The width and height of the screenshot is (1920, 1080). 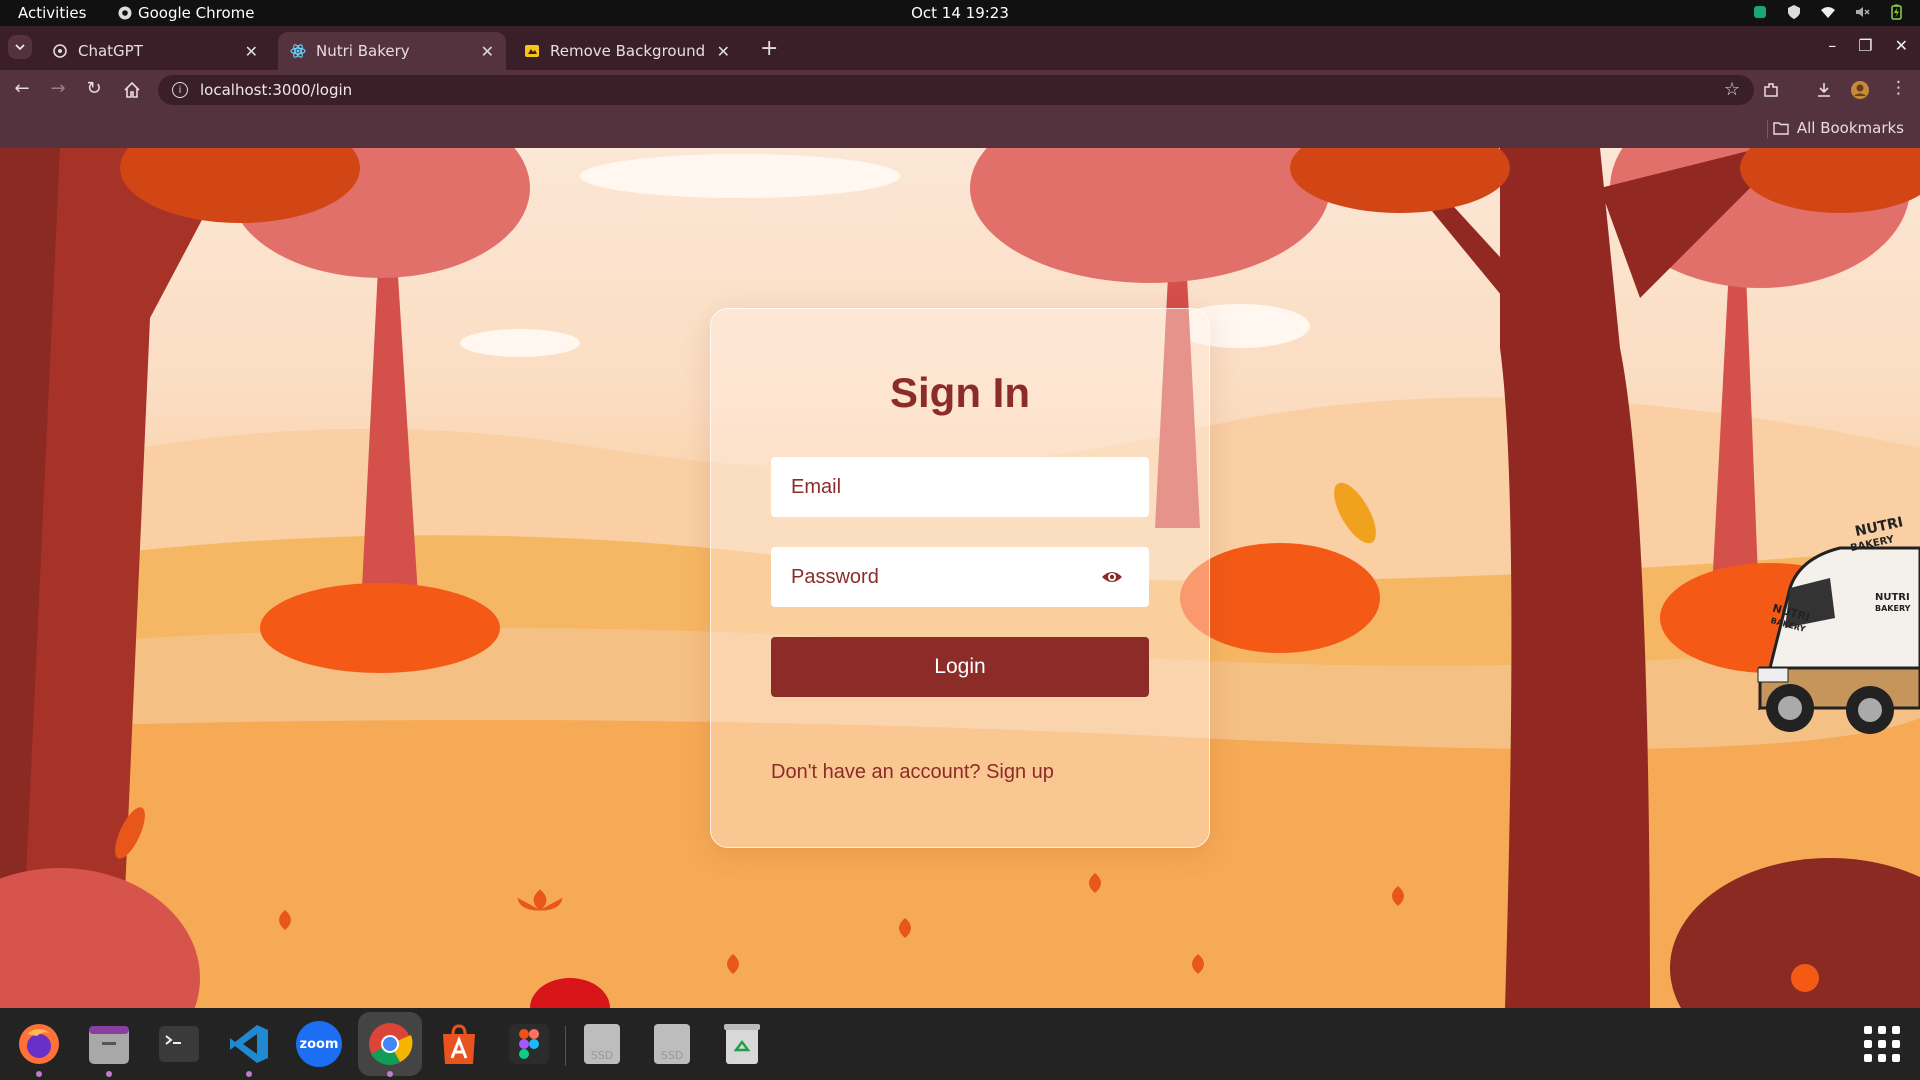 I want to click on dashlane-icon, so click(x=1760, y=12).